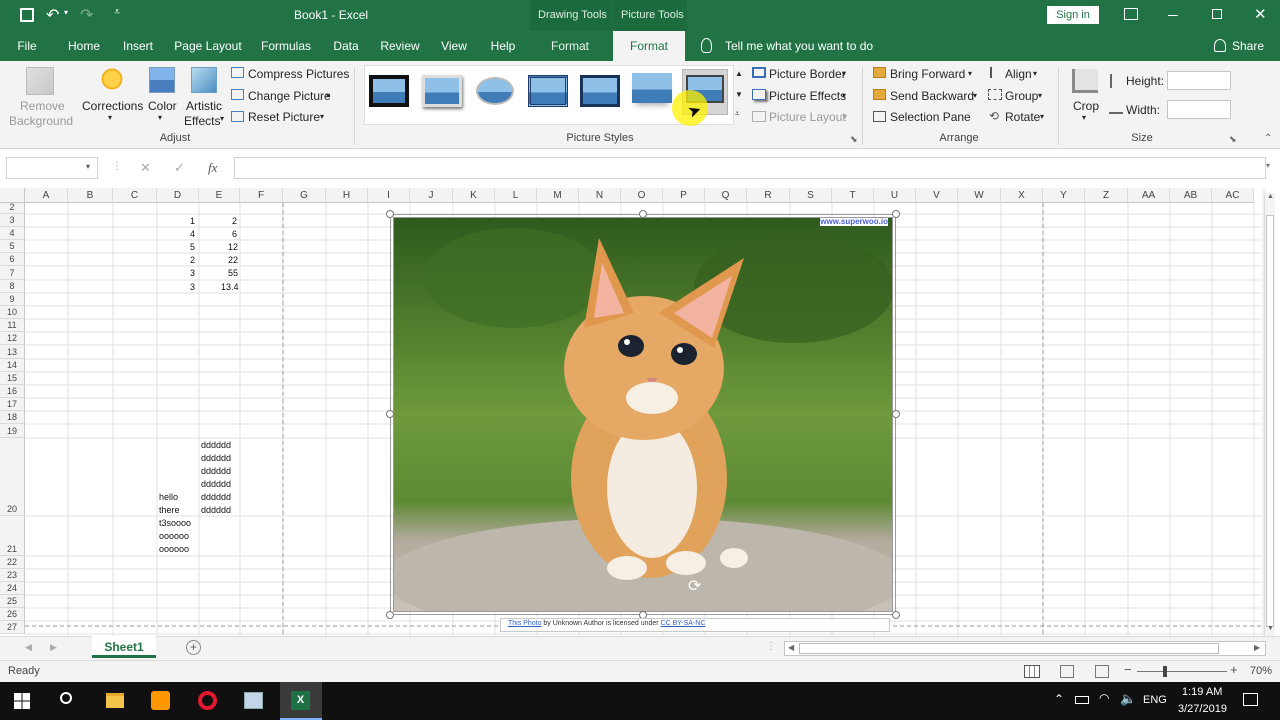 This screenshot has height=720, width=1280. Describe the element at coordinates (1199, 80) in the screenshot. I see `height-input` at that location.